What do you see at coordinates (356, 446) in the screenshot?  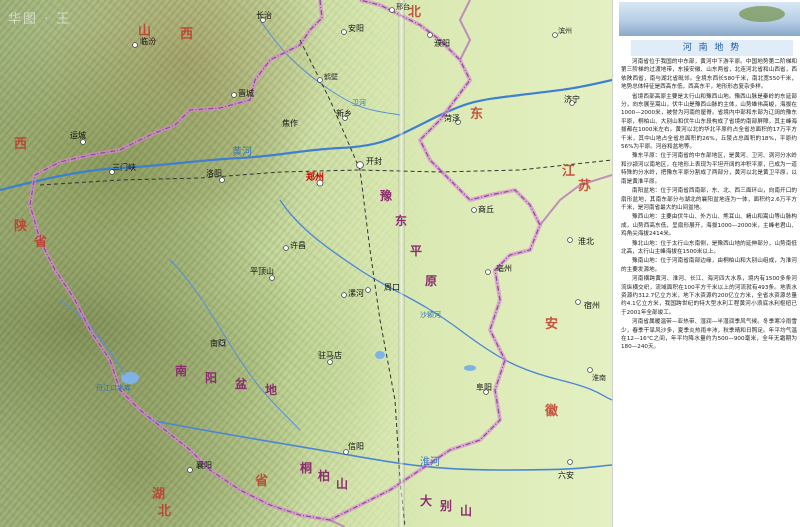 I see `city-label: 信阳` at bounding box center [356, 446].